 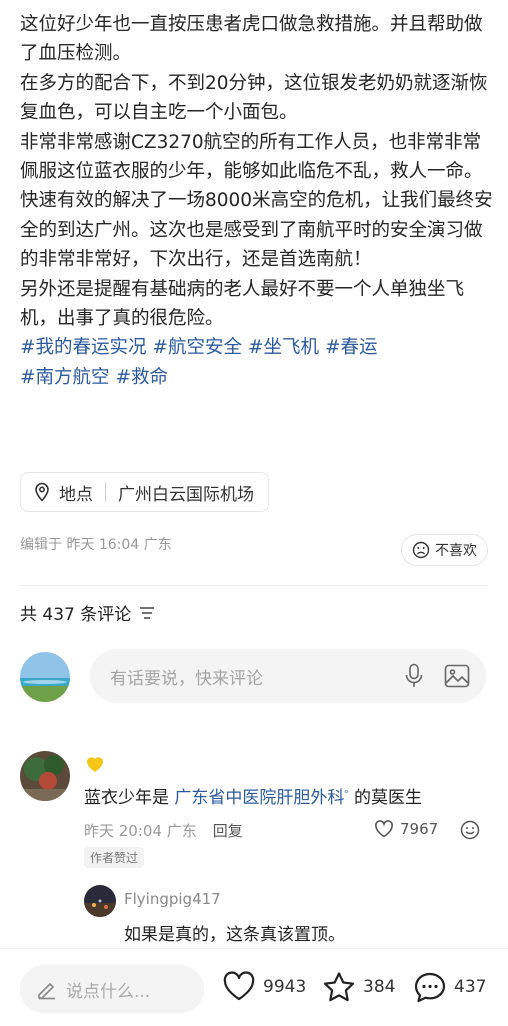 I want to click on comment-input-placeholder: 有话要说，快来评论, so click(x=186, y=678).